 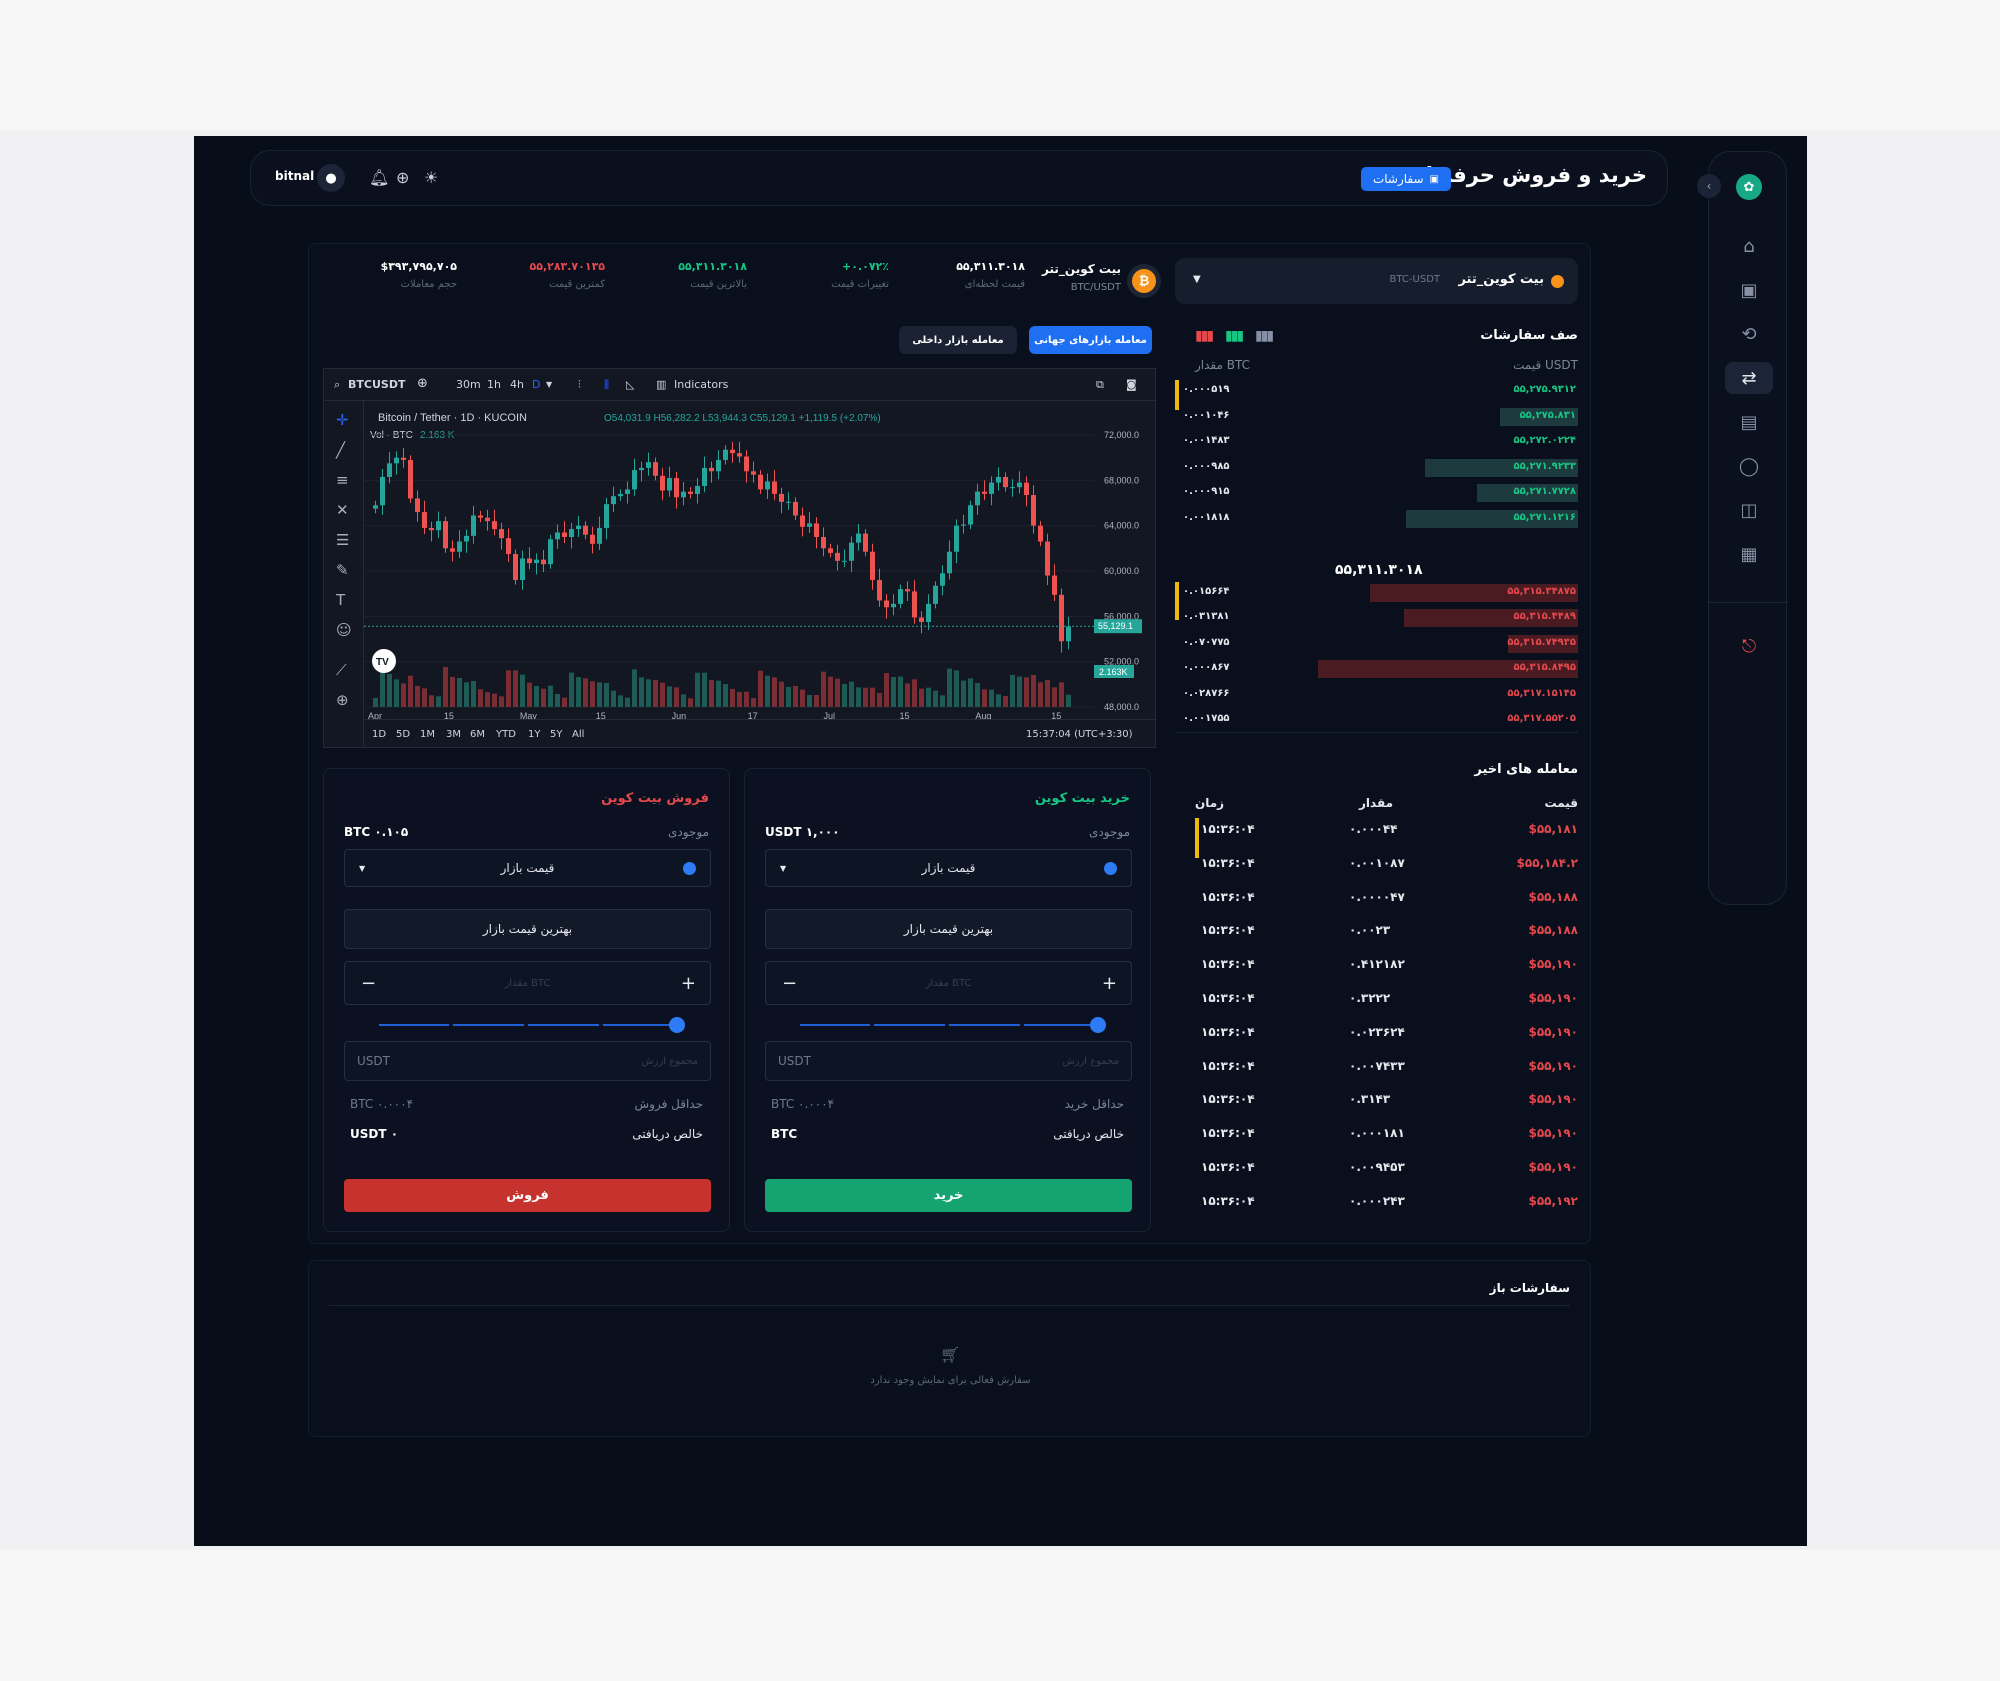 I want to click on globe-icon: ⊕, so click(x=402, y=177).